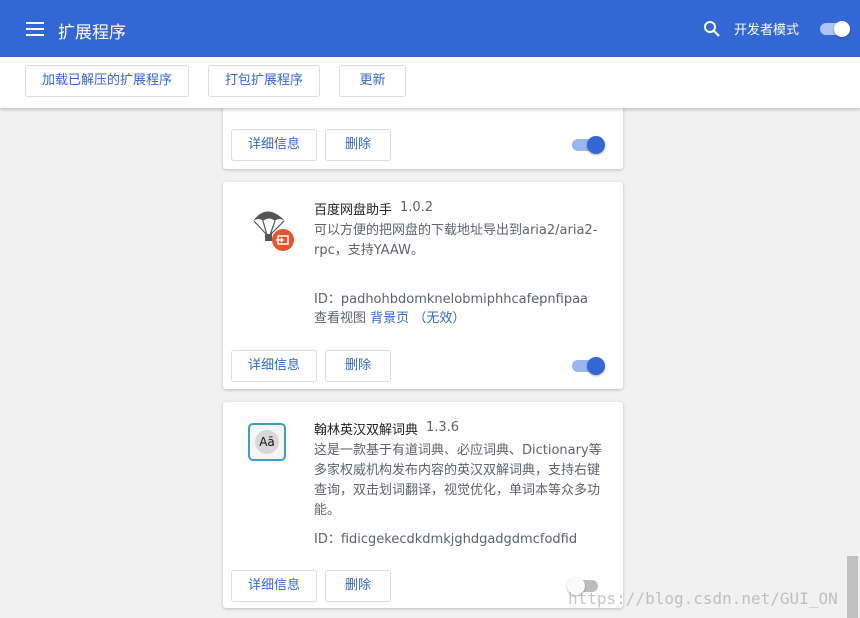 Image resolution: width=860 pixels, height=618 pixels. I want to click on inspect-views-label: 查看视图, so click(340, 318).